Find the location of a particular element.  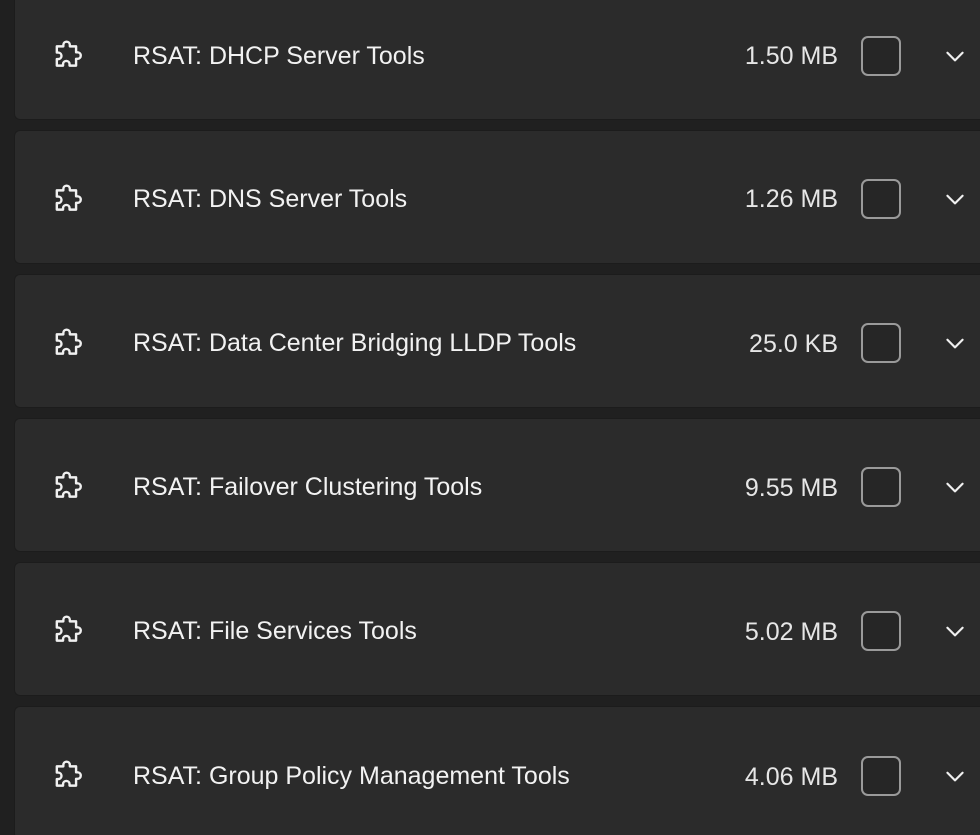

feature-size: 5.02 MB is located at coordinates (791, 632).